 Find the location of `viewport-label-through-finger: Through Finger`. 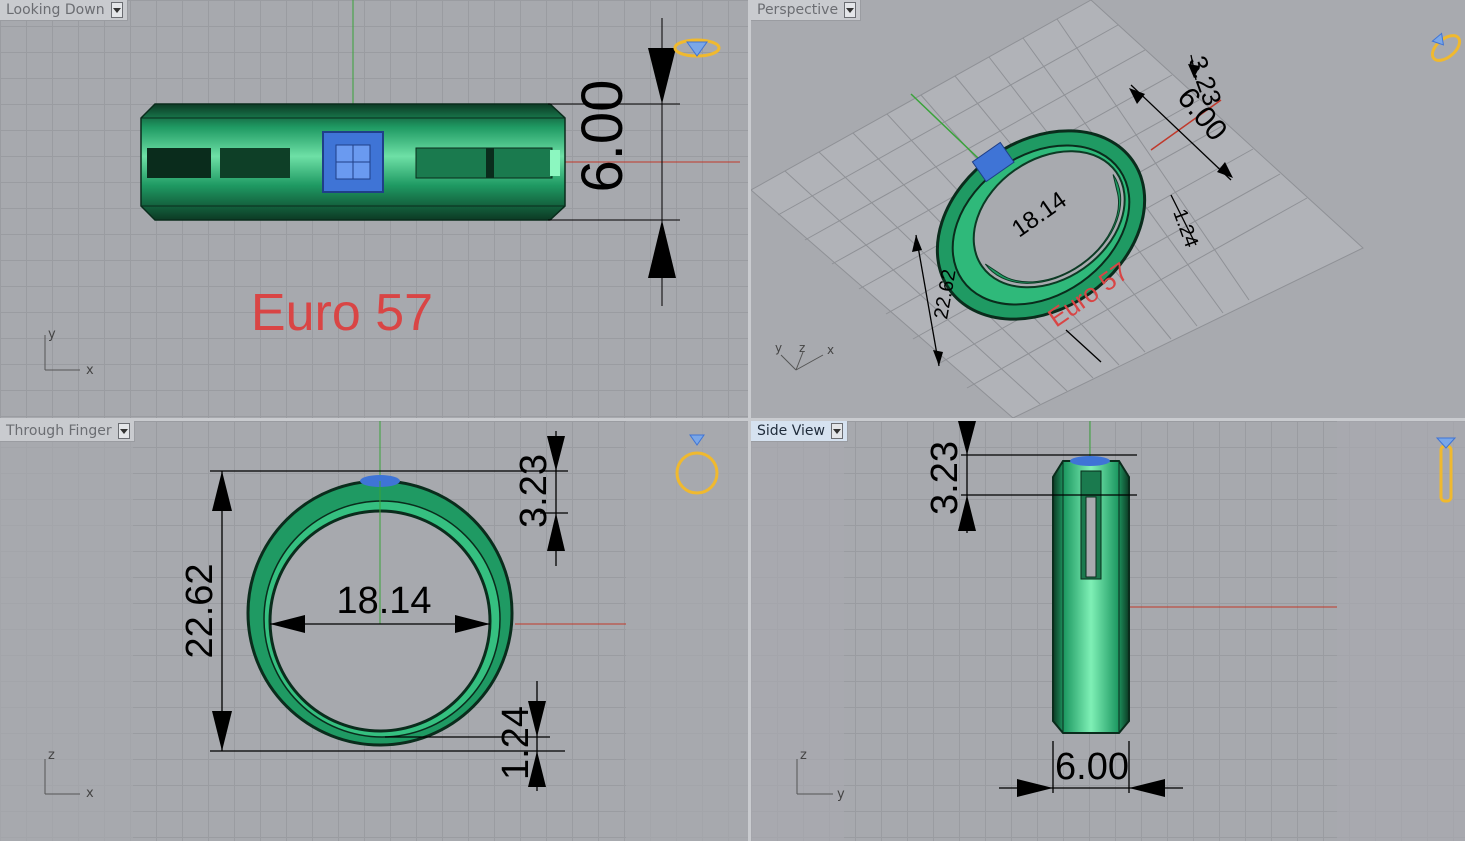

viewport-label-through-finger: Through Finger is located at coordinates (67, 431).